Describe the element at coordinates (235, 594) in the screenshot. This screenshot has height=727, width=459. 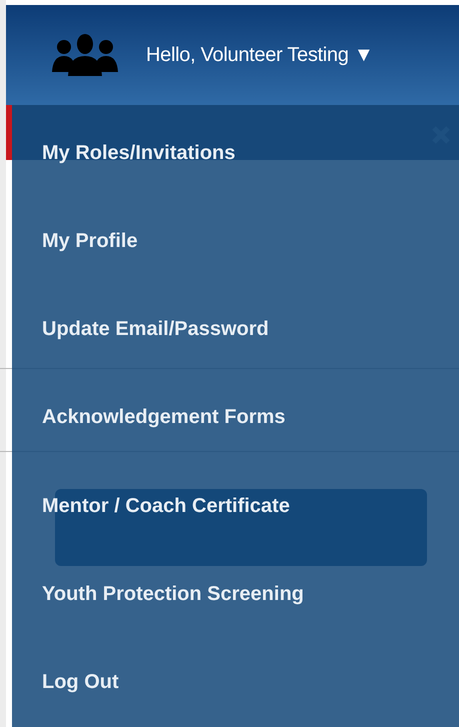
I see `menu-item: Youth Protection Screening` at that location.